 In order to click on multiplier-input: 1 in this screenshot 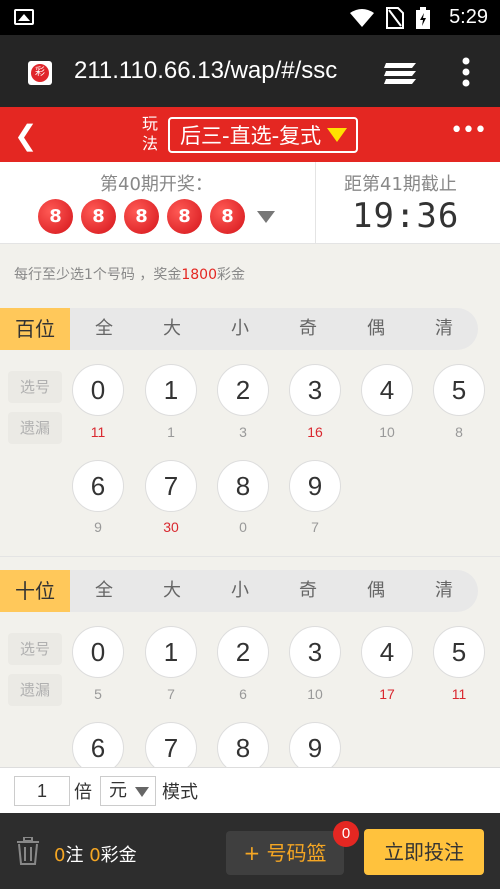, I will do `click(42, 791)`.